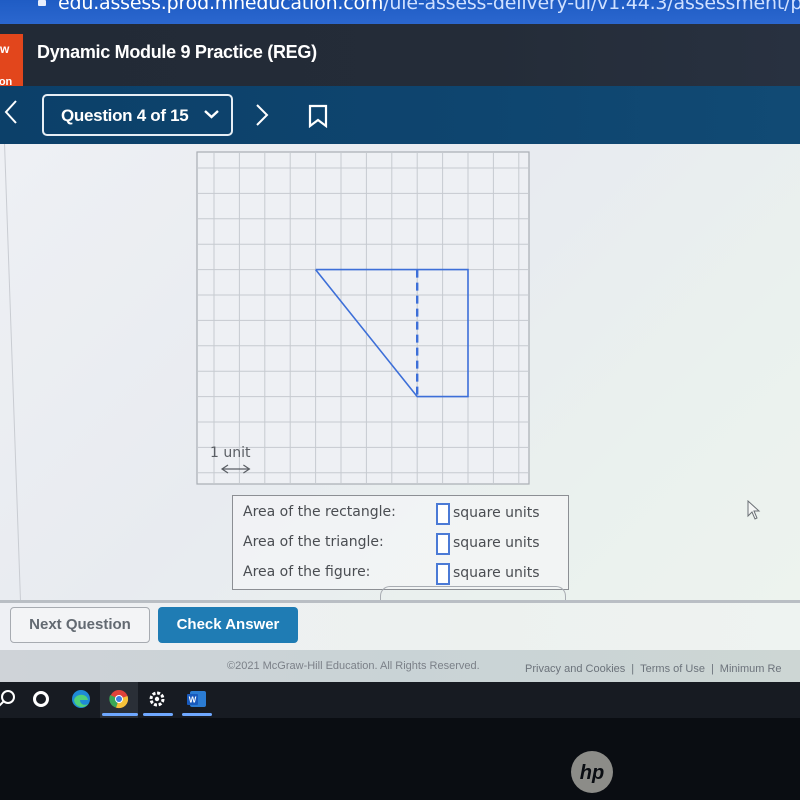 Image resolution: width=800 pixels, height=800 pixels. I want to click on privacy-link: Privacy and Cookies, so click(575, 669).